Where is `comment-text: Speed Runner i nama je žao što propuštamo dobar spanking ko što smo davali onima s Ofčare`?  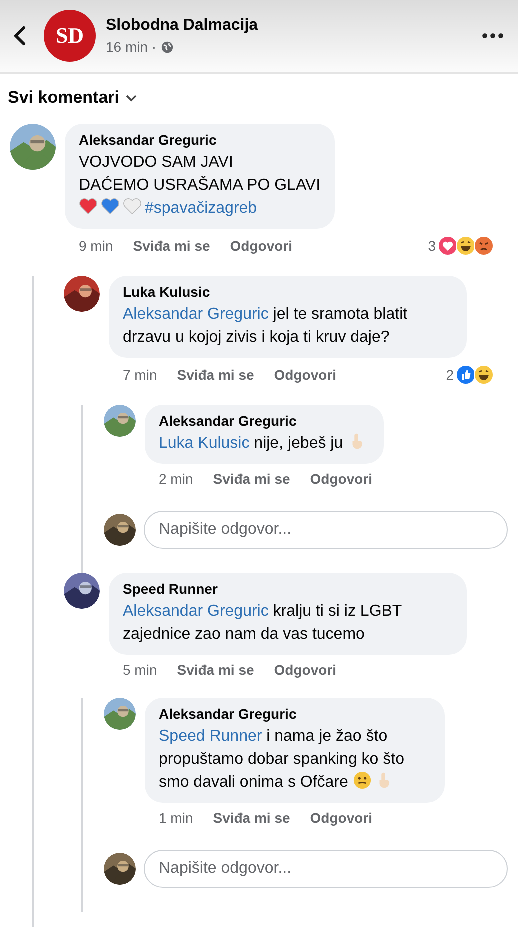
comment-text: Speed Runner i nama je žao što propuštamo dobar spanking ko što smo davali onima s Ofčare is located at coordinates (282, 760).